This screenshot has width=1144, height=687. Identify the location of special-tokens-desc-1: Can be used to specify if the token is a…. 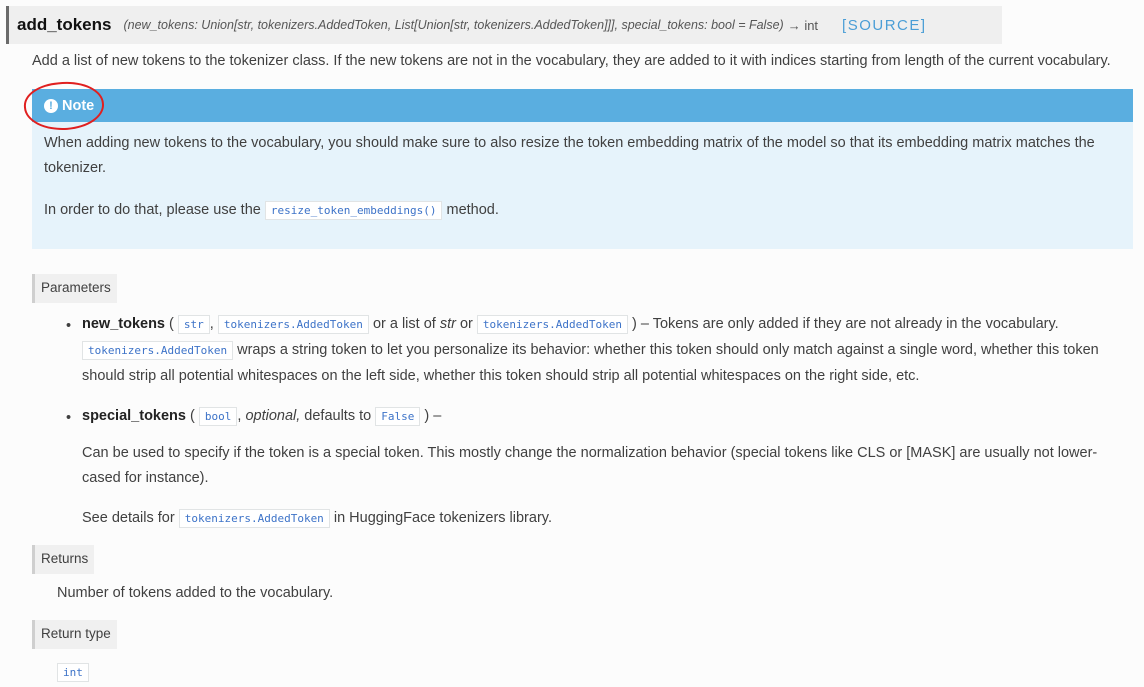
(590, 453).